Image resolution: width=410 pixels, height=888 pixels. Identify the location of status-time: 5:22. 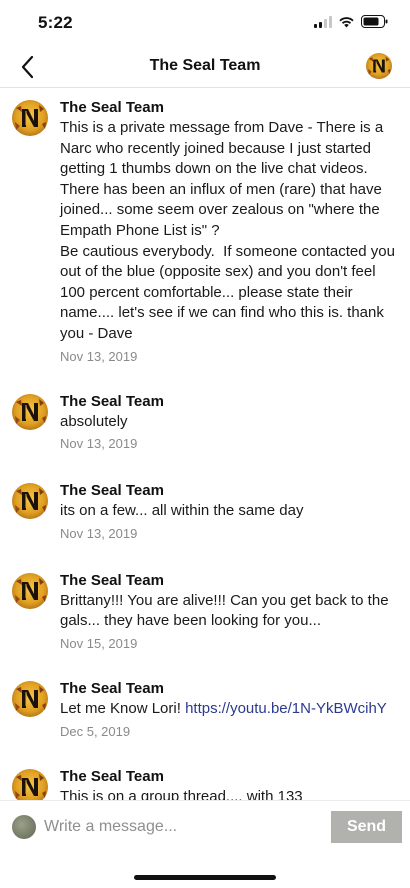
(55, 22).